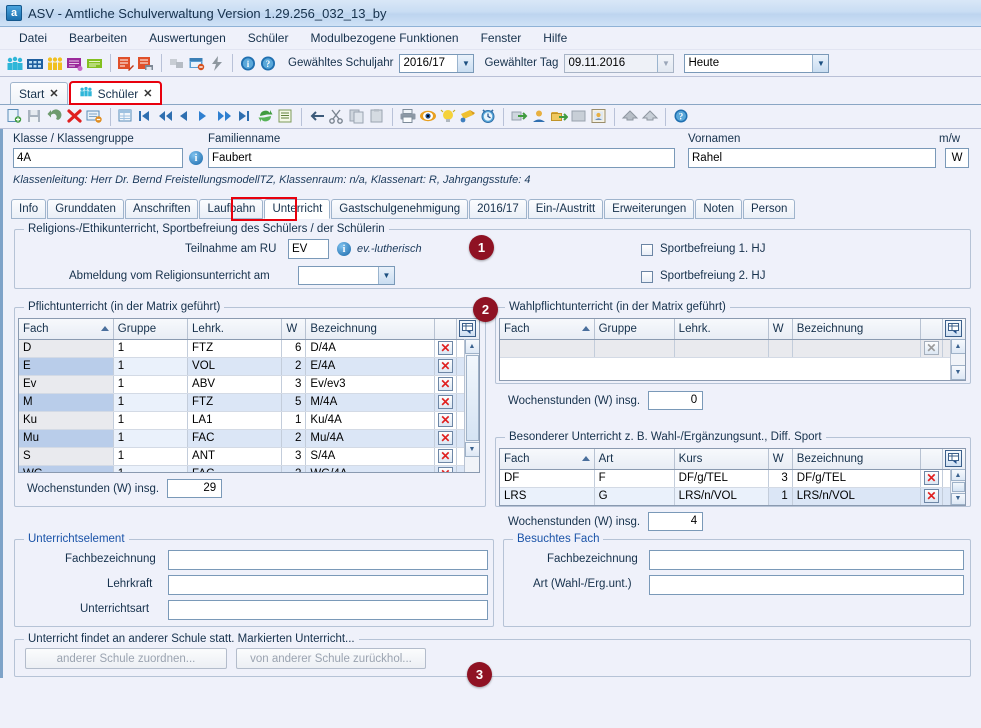  Describe the element at coordinates (75, 63) in the screenshot. I see `class-list-icon` at that location.